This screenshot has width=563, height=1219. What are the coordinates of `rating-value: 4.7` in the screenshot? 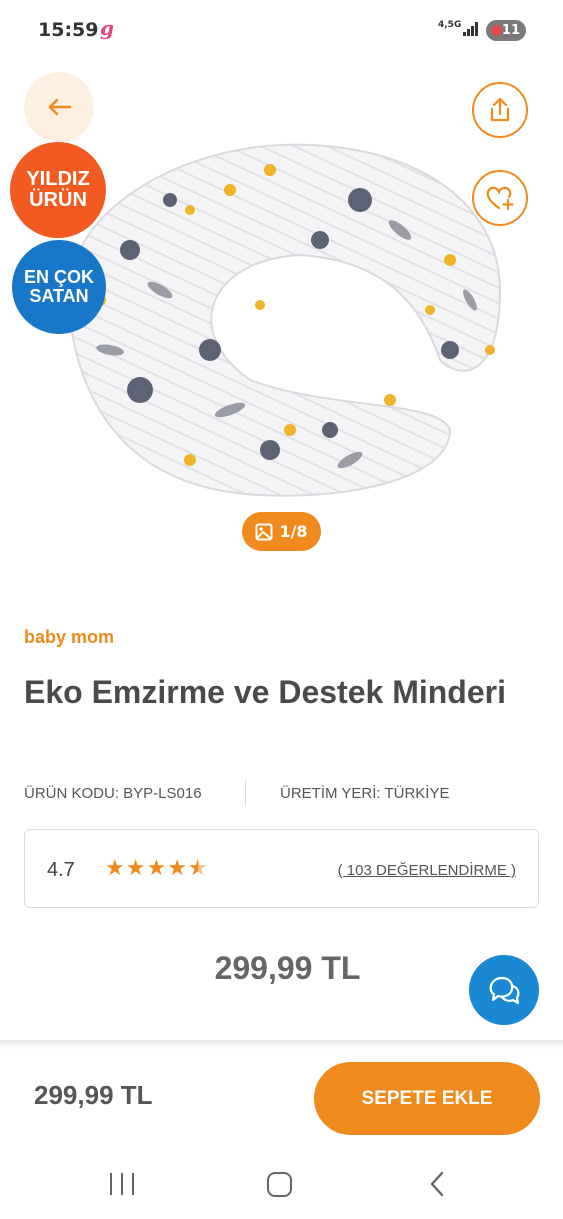 It's located at (61, 870).